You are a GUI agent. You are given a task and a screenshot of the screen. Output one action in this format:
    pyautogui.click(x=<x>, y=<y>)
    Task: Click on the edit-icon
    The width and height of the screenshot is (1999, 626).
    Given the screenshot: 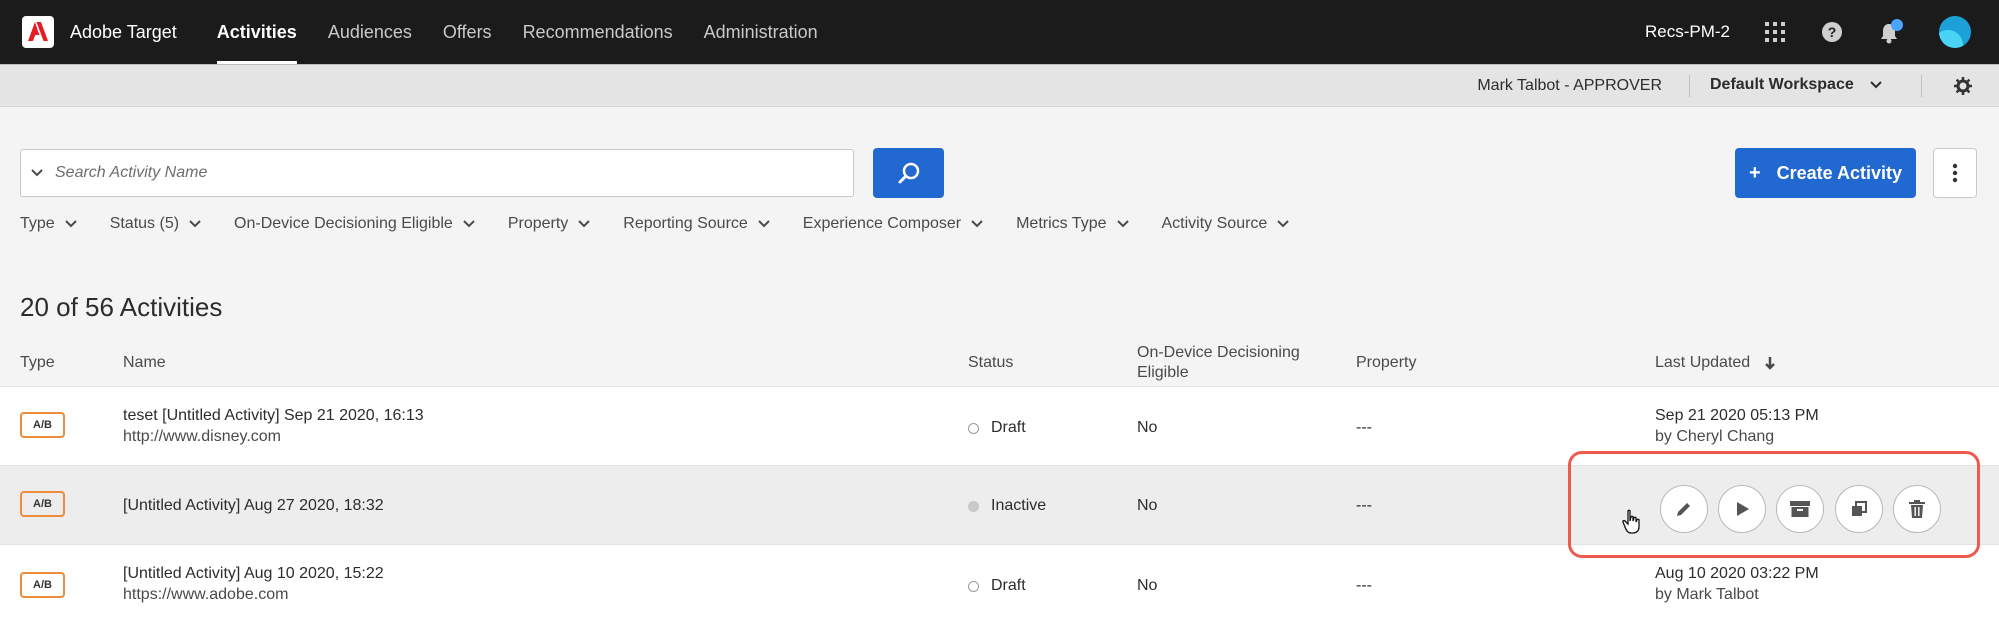 What is the action you would take?
    pyautogui.click(x=1683, y=509)
    